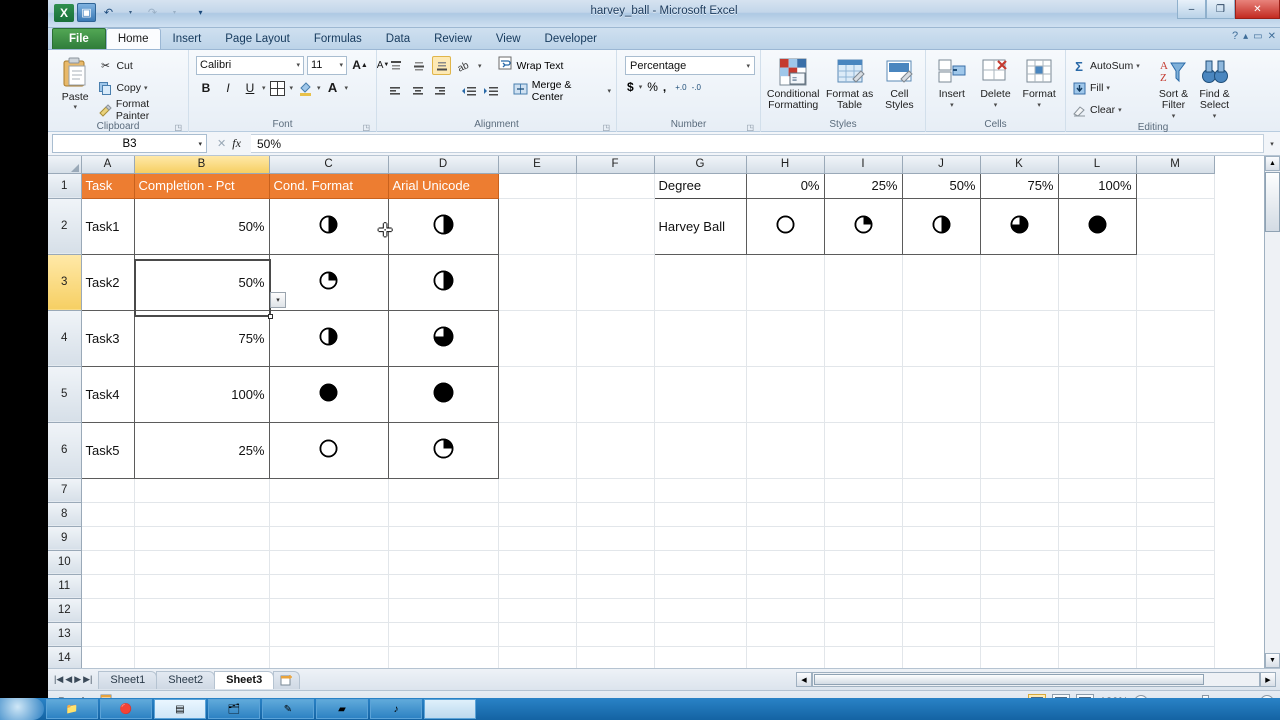 The height and width of the screenshot is (720, 1280). Describe the element at coordinates (443, 657) in the screenshot. I see `cell-d14` at that location.